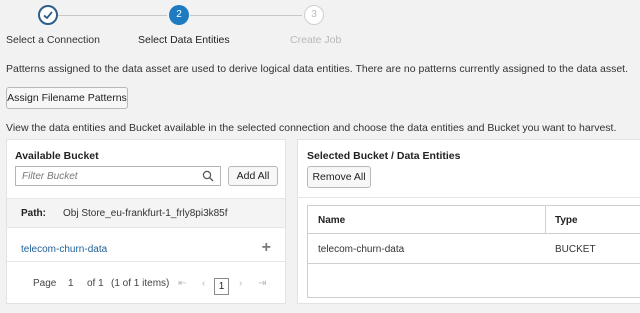 The height and width of the screenshot is (313, 640). I want to click on filter-bucket-input: Filter Bucket, so click(118, 176).